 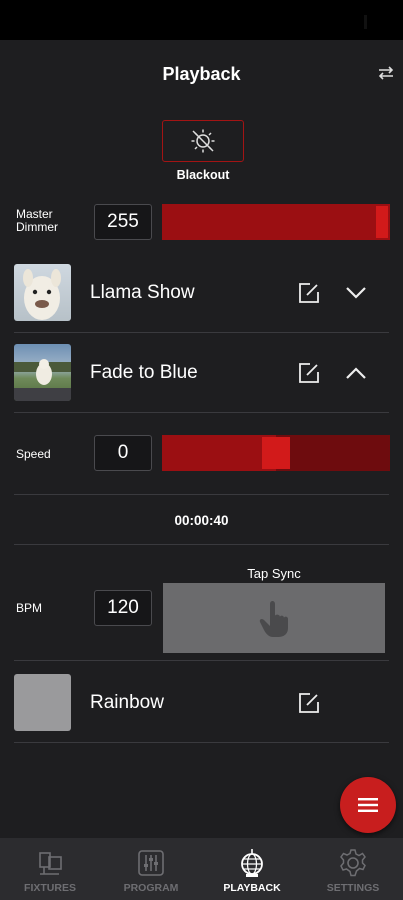 I want to click on tap-sync-label: Tap Sync, so click(x=274, y=573).